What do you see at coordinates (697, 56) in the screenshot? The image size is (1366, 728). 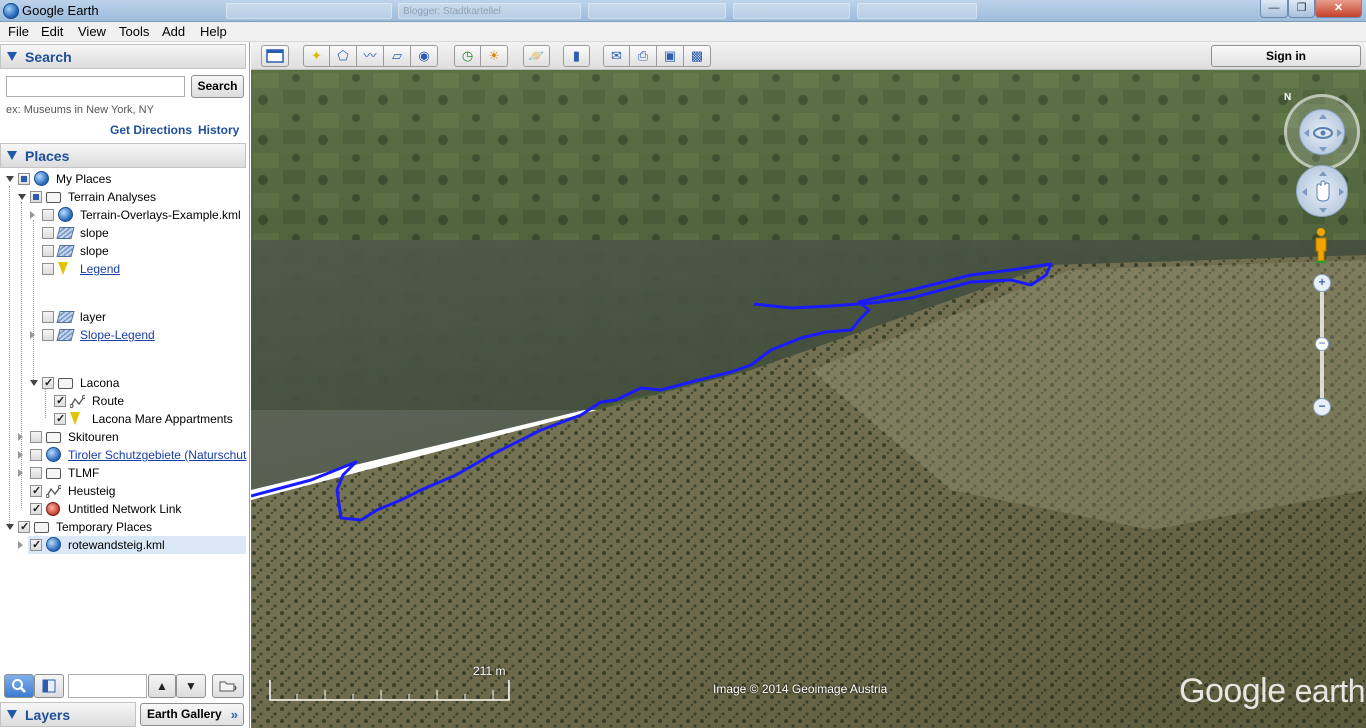 I see `save-image-button: ▩` at bounding box center [697, 56].